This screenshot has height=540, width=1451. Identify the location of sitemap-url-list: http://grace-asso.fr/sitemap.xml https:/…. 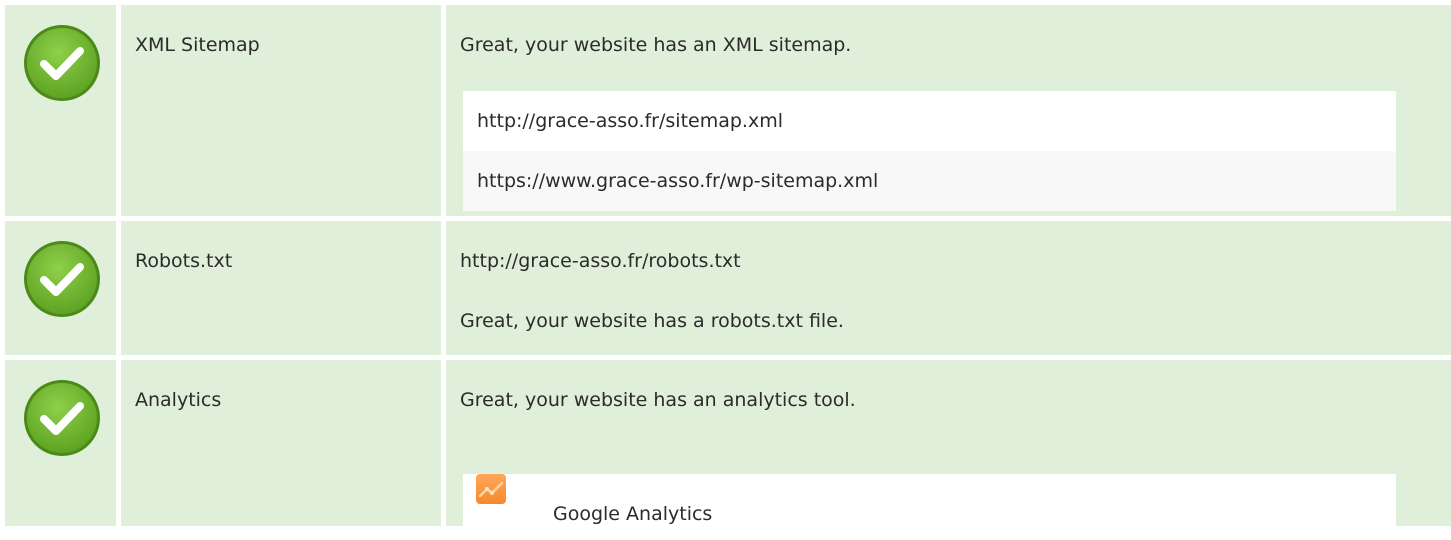
(929, 151).